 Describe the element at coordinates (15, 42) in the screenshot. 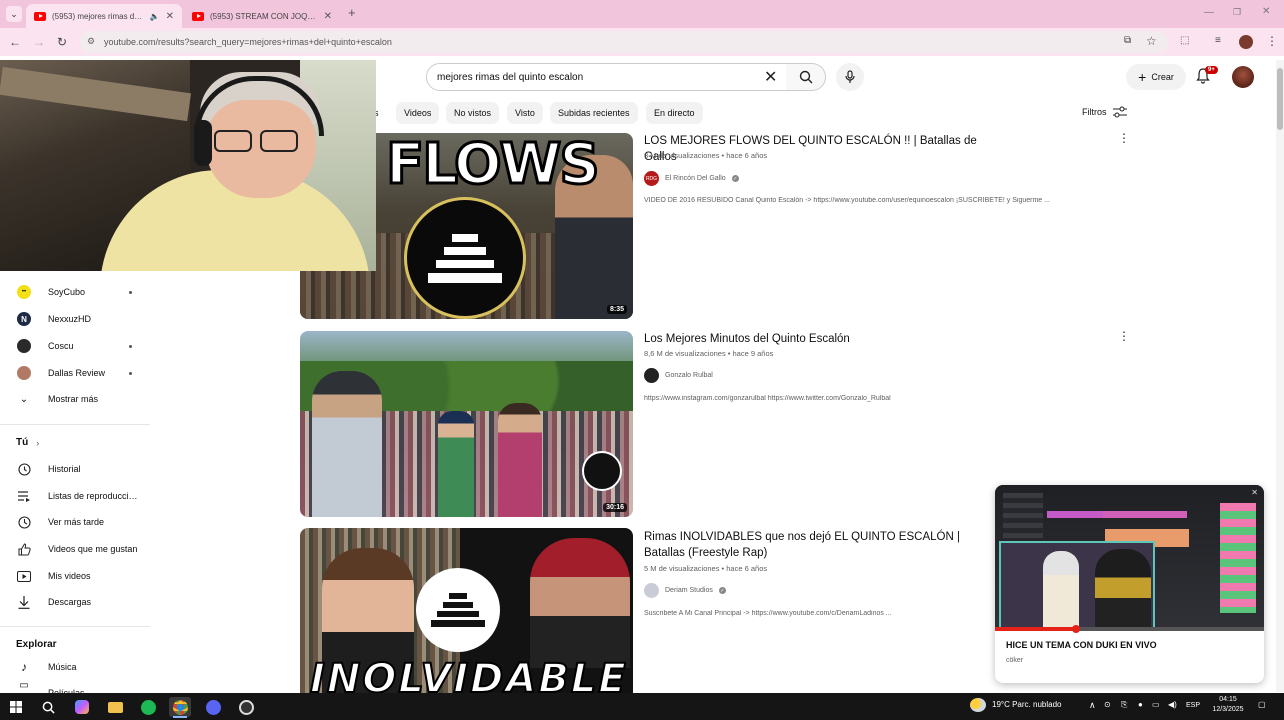

I see `back-icon: ←` at that location.